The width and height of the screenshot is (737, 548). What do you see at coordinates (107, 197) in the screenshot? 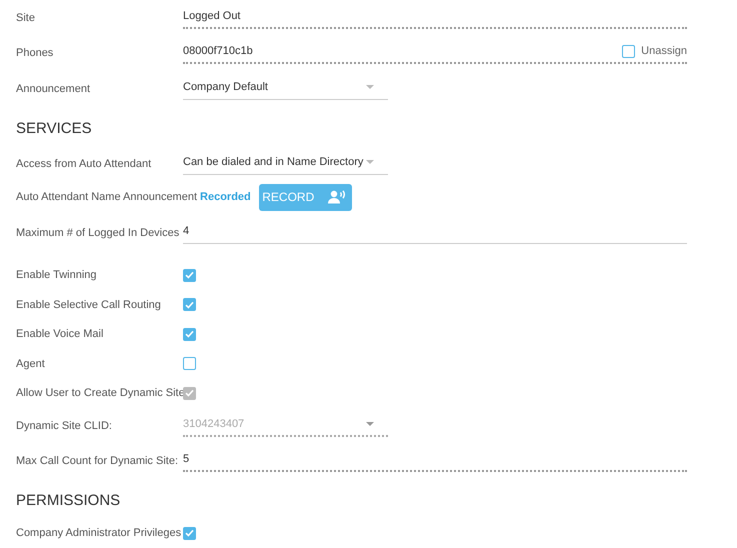
I see `field-label: Auto Attendant Name Announcement` at bounding box center [107, 197].